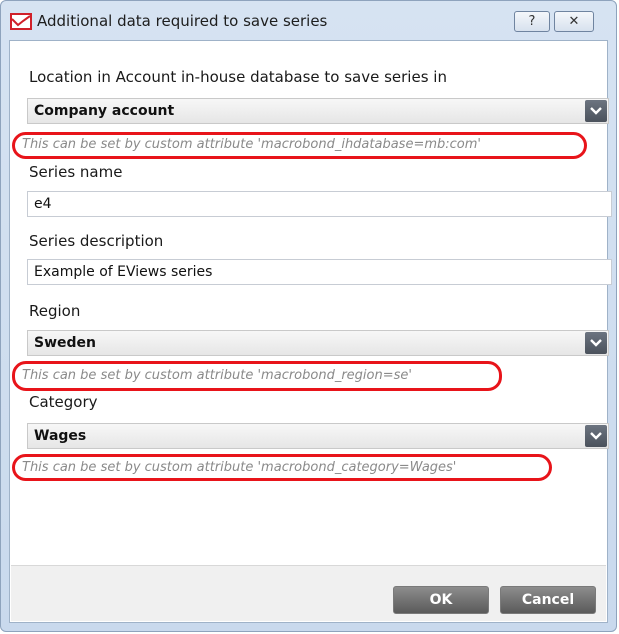 The width and height of the screenshot is (619, 634). Describe the element at coordinates (123, 272) in the screenshot. I see `series-description-value: Example of EViews series` at that location.